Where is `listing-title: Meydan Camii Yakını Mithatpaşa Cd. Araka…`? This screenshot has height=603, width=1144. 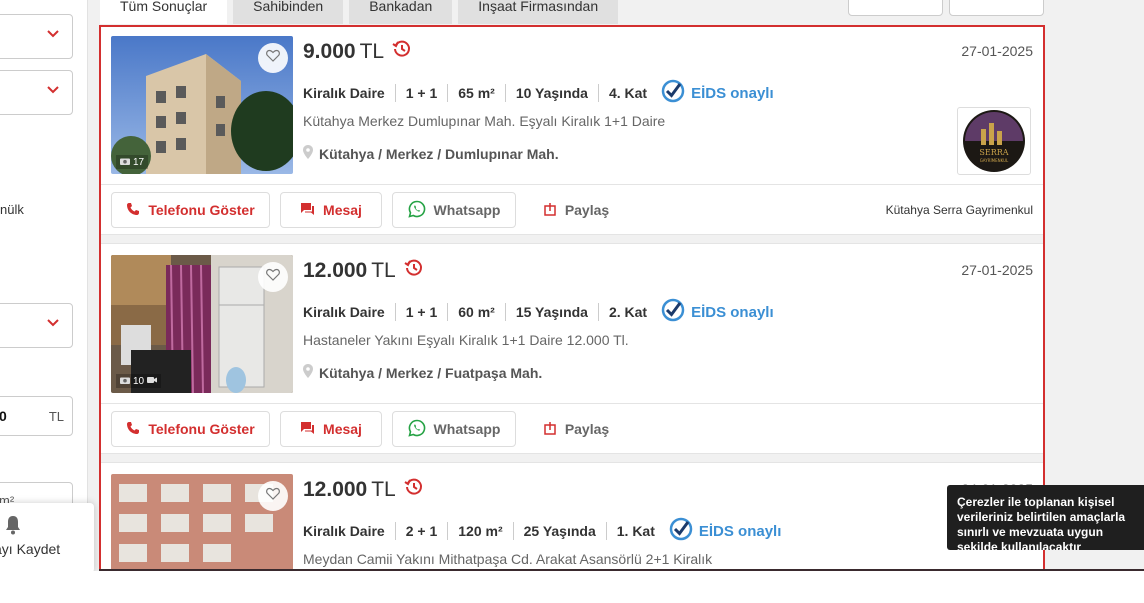 listing-title: Meydan Camii Yakını Mithatpaşa Cd. Araka… is located at coordinates (507, 559).